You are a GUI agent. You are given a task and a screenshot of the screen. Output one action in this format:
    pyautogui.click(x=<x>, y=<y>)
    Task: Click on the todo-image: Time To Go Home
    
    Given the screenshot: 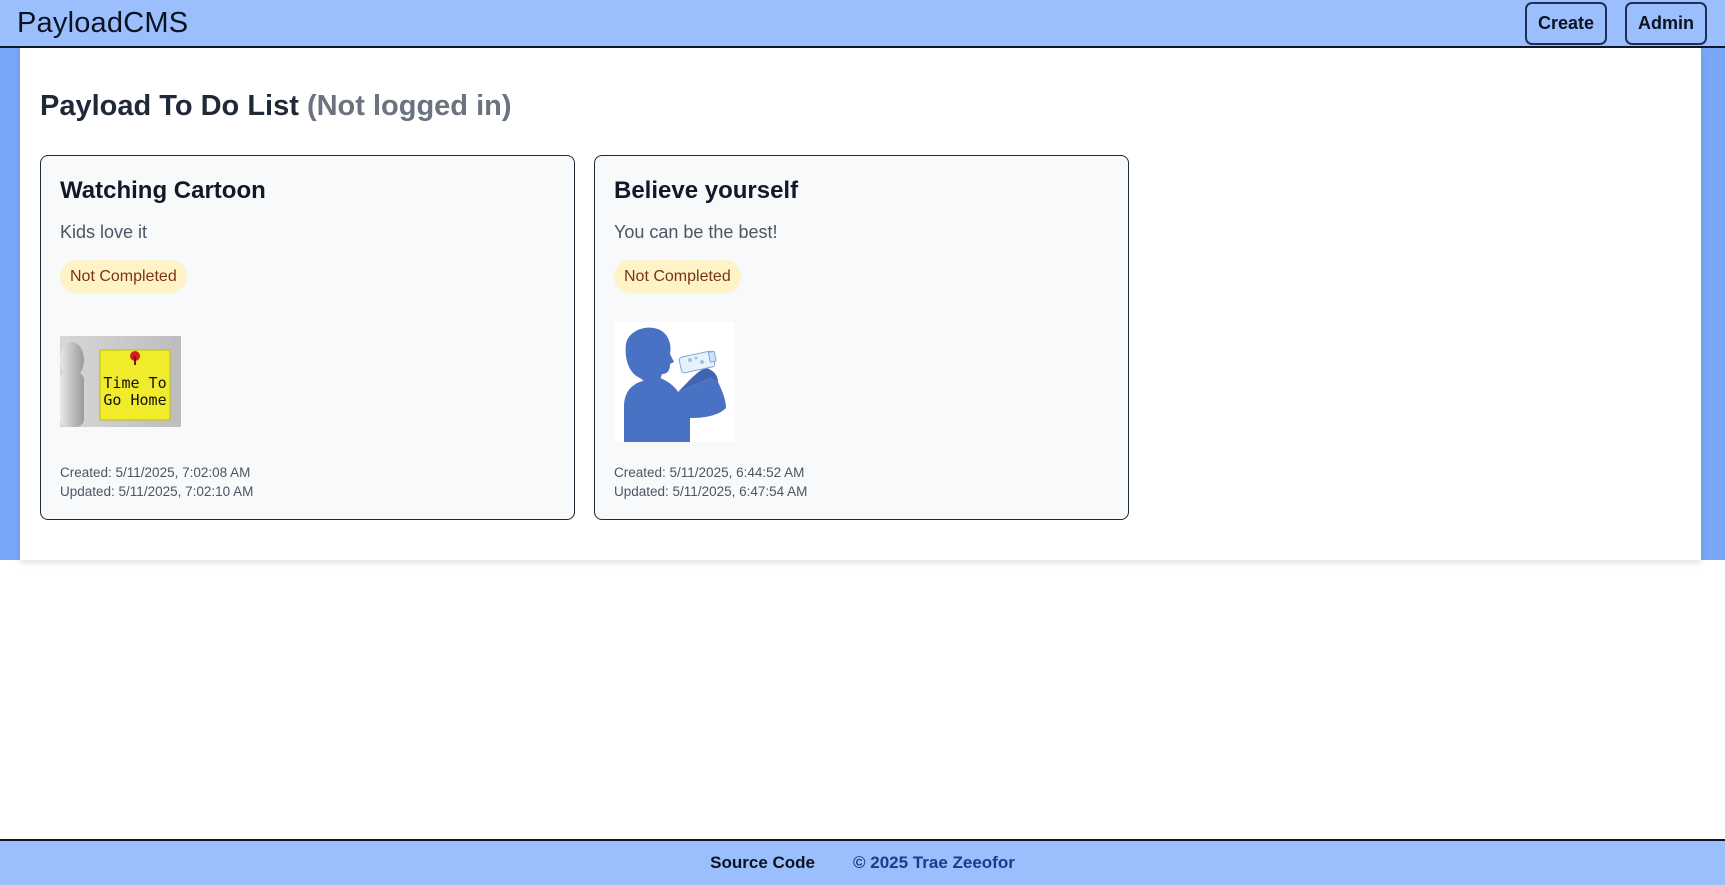 What is the action you would take?
    pyautogui.click(x=120, y=381)
    